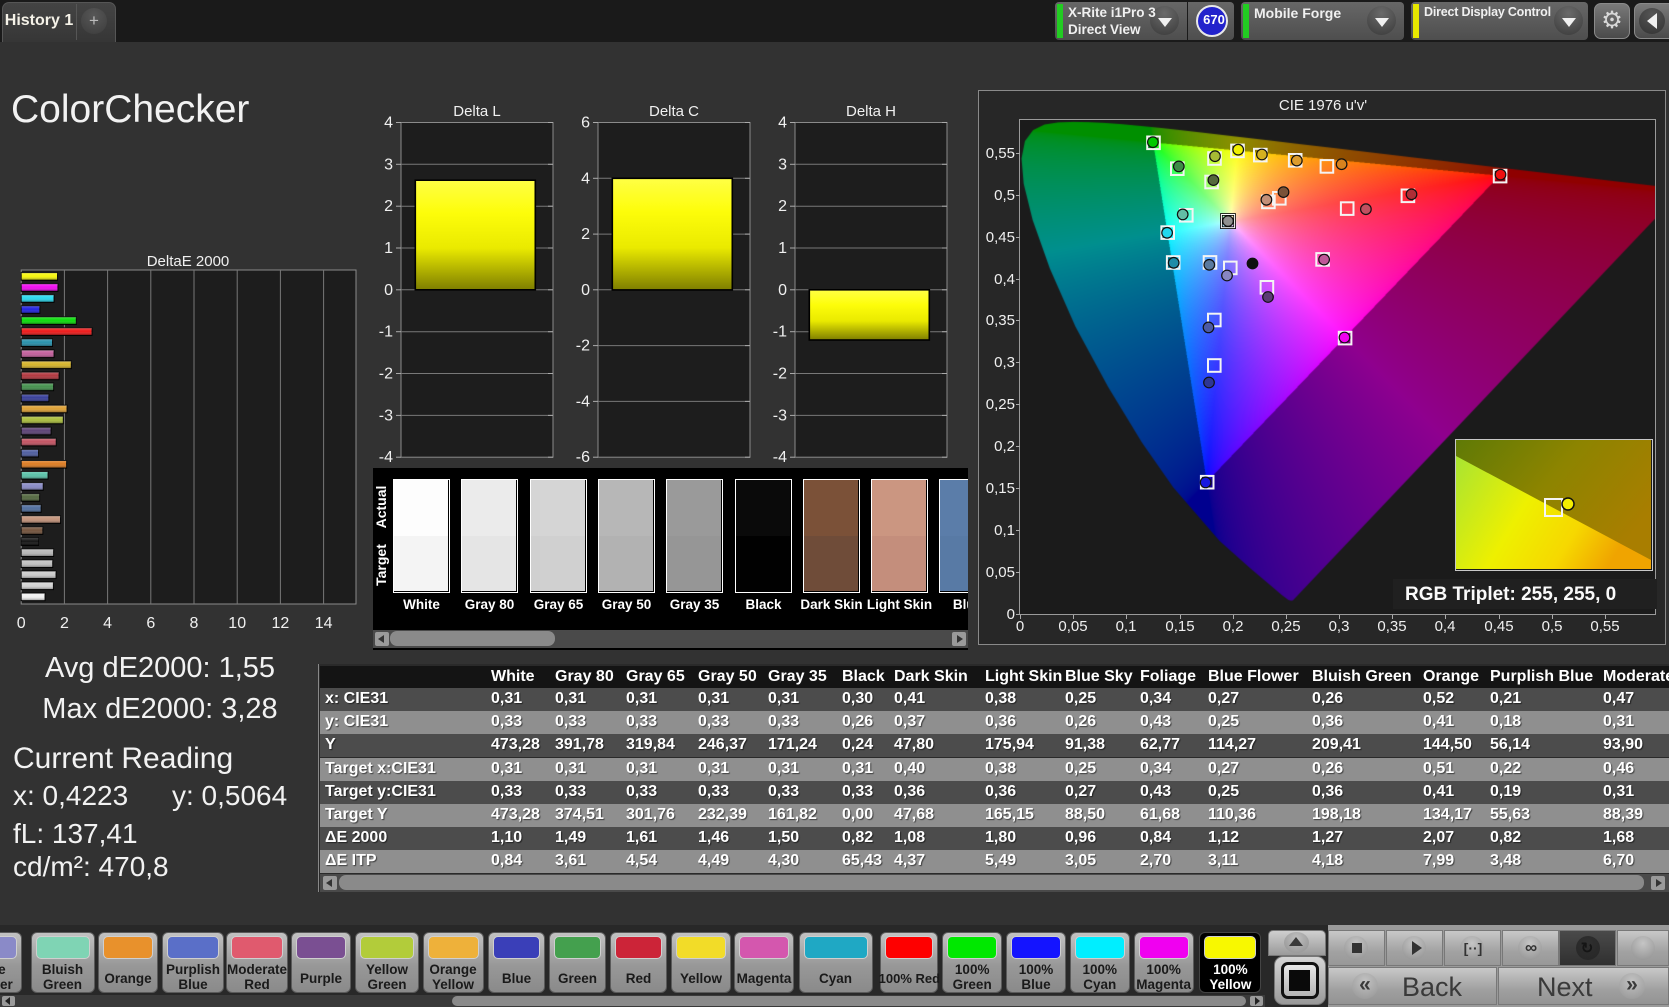  Describe the element at coordinates (582, 457) in the screenshot. I see `svg-text: -6` at that location.